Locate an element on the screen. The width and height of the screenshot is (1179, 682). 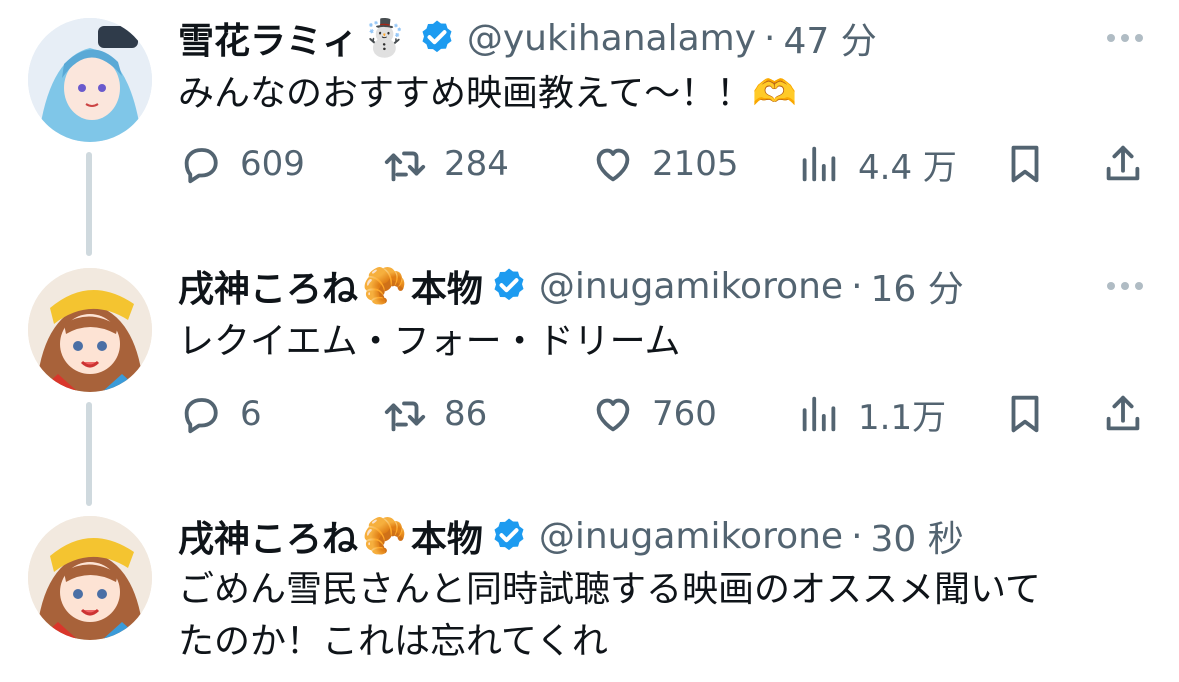
tweet-header: 戌神ころね 🥐 本物 @inugamikorone · 16 分 is located at coordinates (571, 286).